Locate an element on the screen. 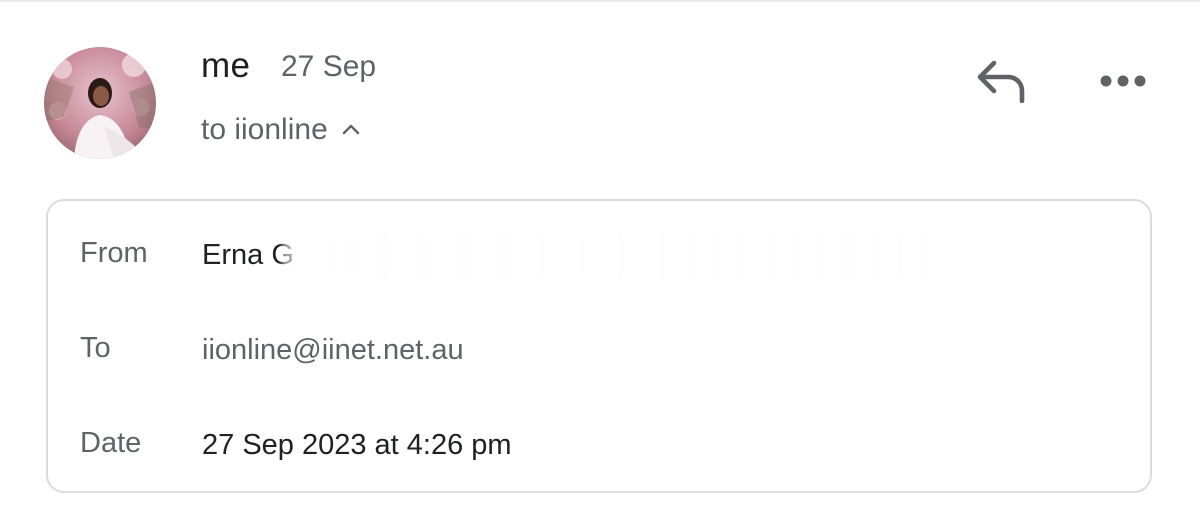  top-divider is located at coordinates (600, 1).